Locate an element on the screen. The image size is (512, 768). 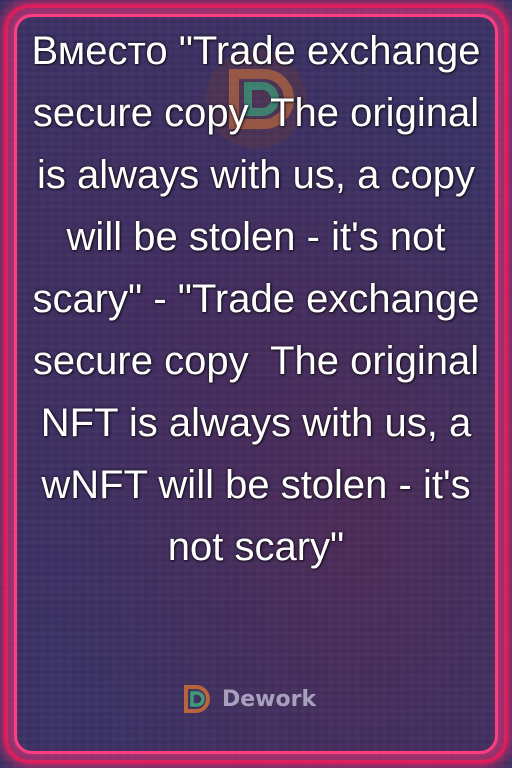
dework-wordmark: Dework is located at coordinates (269, 699).